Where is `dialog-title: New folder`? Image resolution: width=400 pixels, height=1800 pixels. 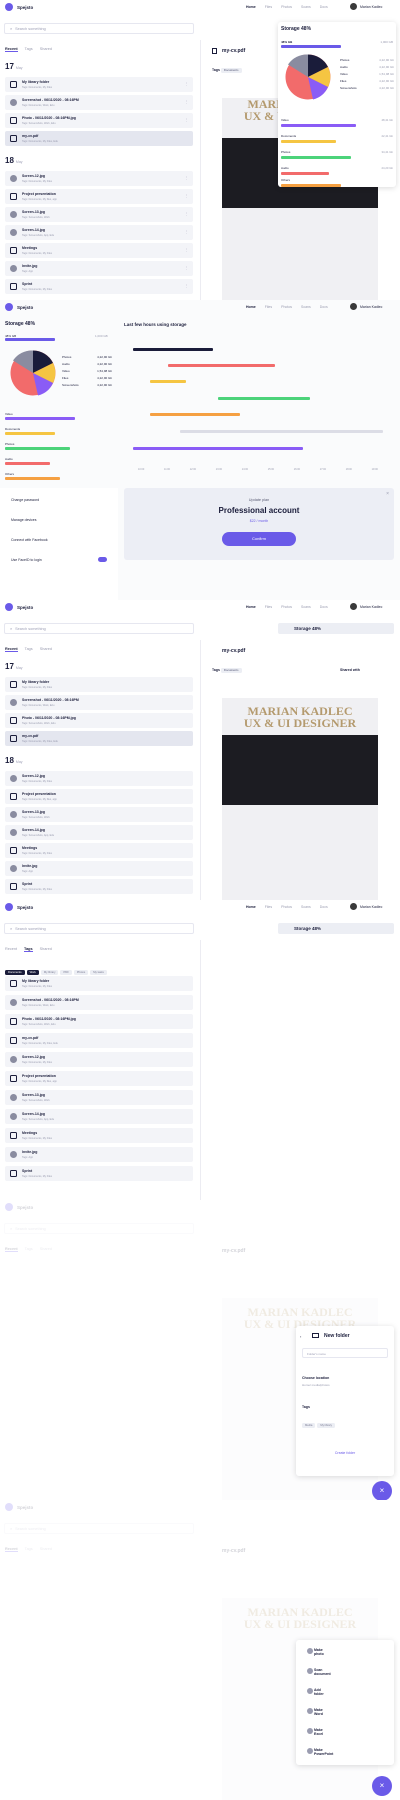
dialog-title: New folder is located at coordinates (337, 1336).